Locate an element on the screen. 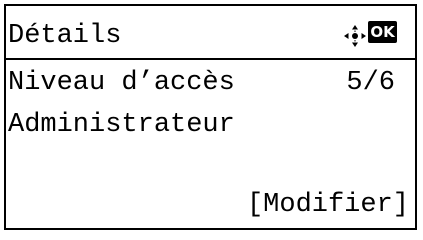  access-level-value: Administrateur is located at coordinates (121, 125).